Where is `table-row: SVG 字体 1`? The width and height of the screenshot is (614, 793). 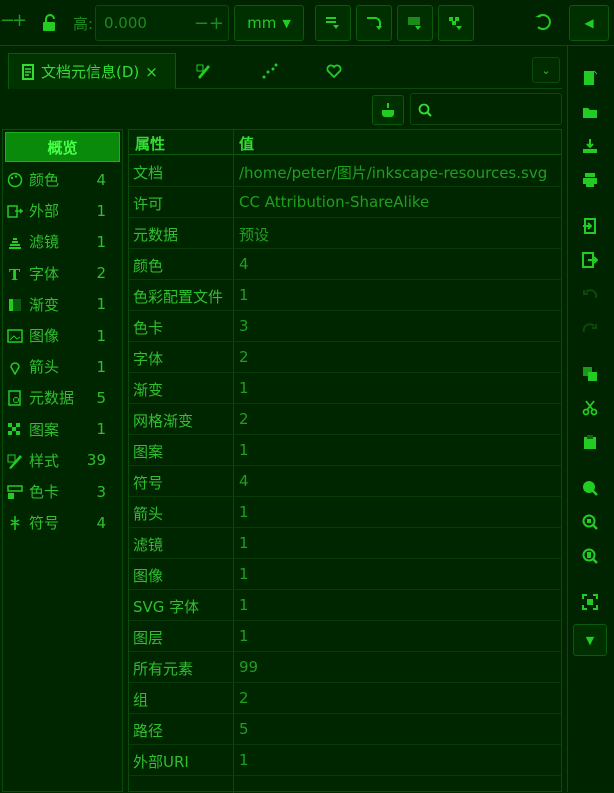
table-row: SVG 字体 1 is located at coordinates (345, 605).